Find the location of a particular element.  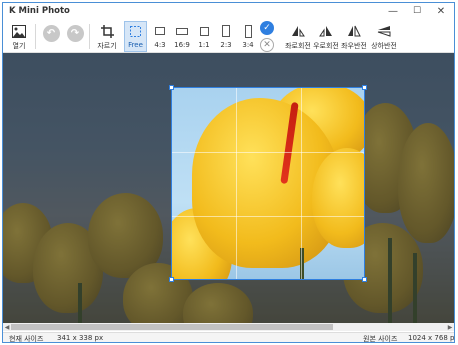

ratio-4-3-label: 4:3 is located at coordinates (160, 45).